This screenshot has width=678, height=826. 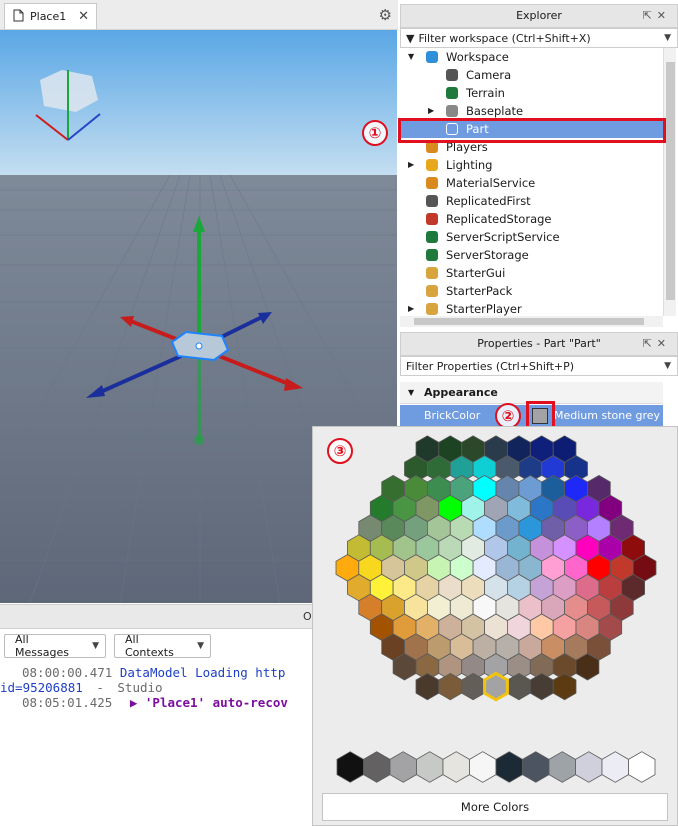 I want to click on explorer-item-label: Terrain, so click(x=485, y=93).